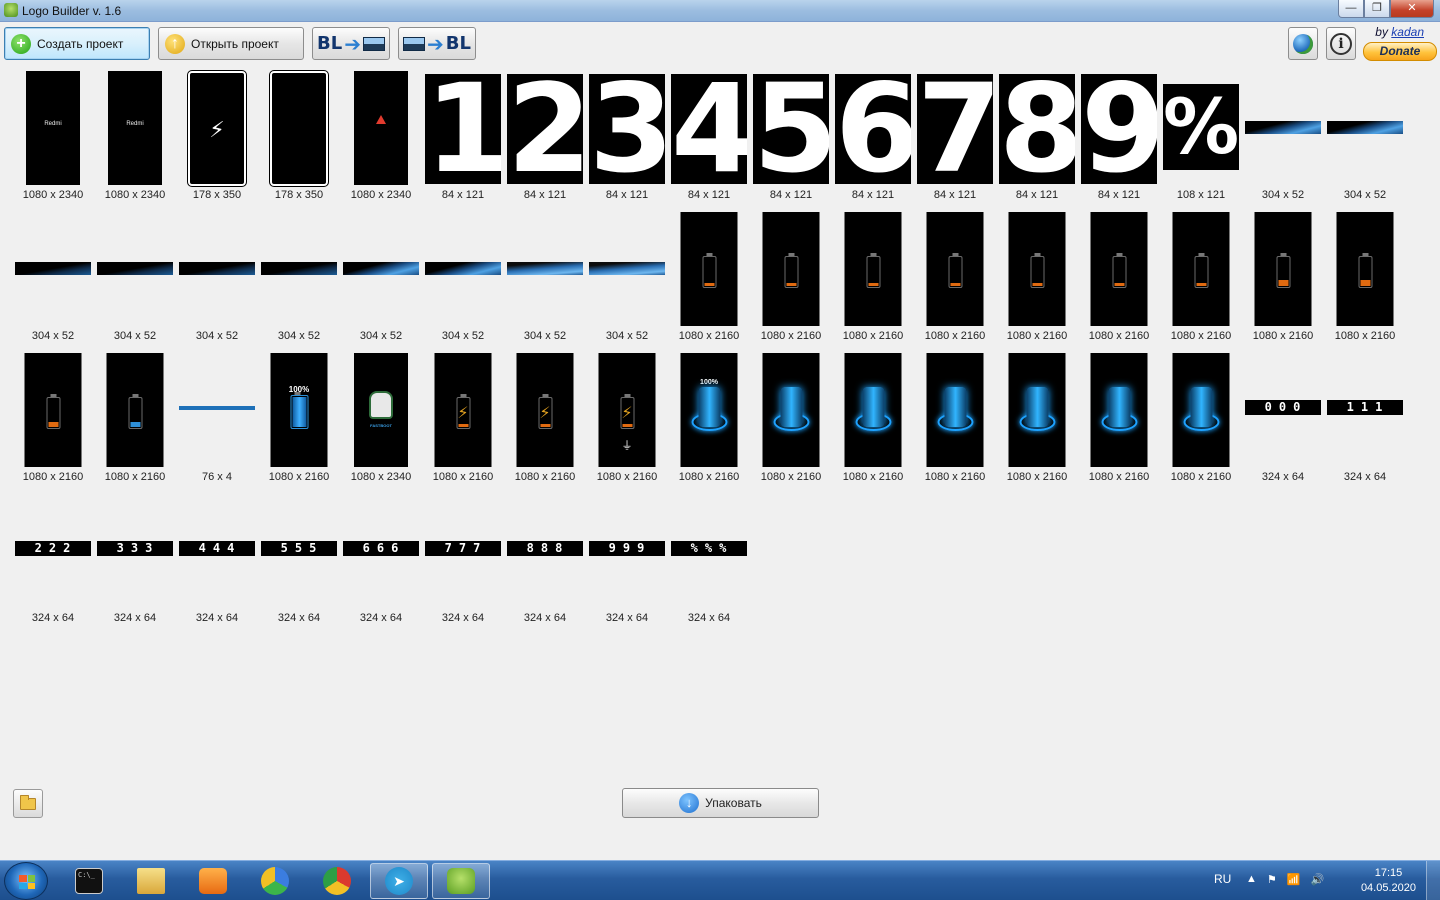 The height and width of the screenshot is (900, 1440). What do you see at coordinates (213, 881) in the screenshot?
I see `taskbar-media-player` at bounding box center [213, 881].